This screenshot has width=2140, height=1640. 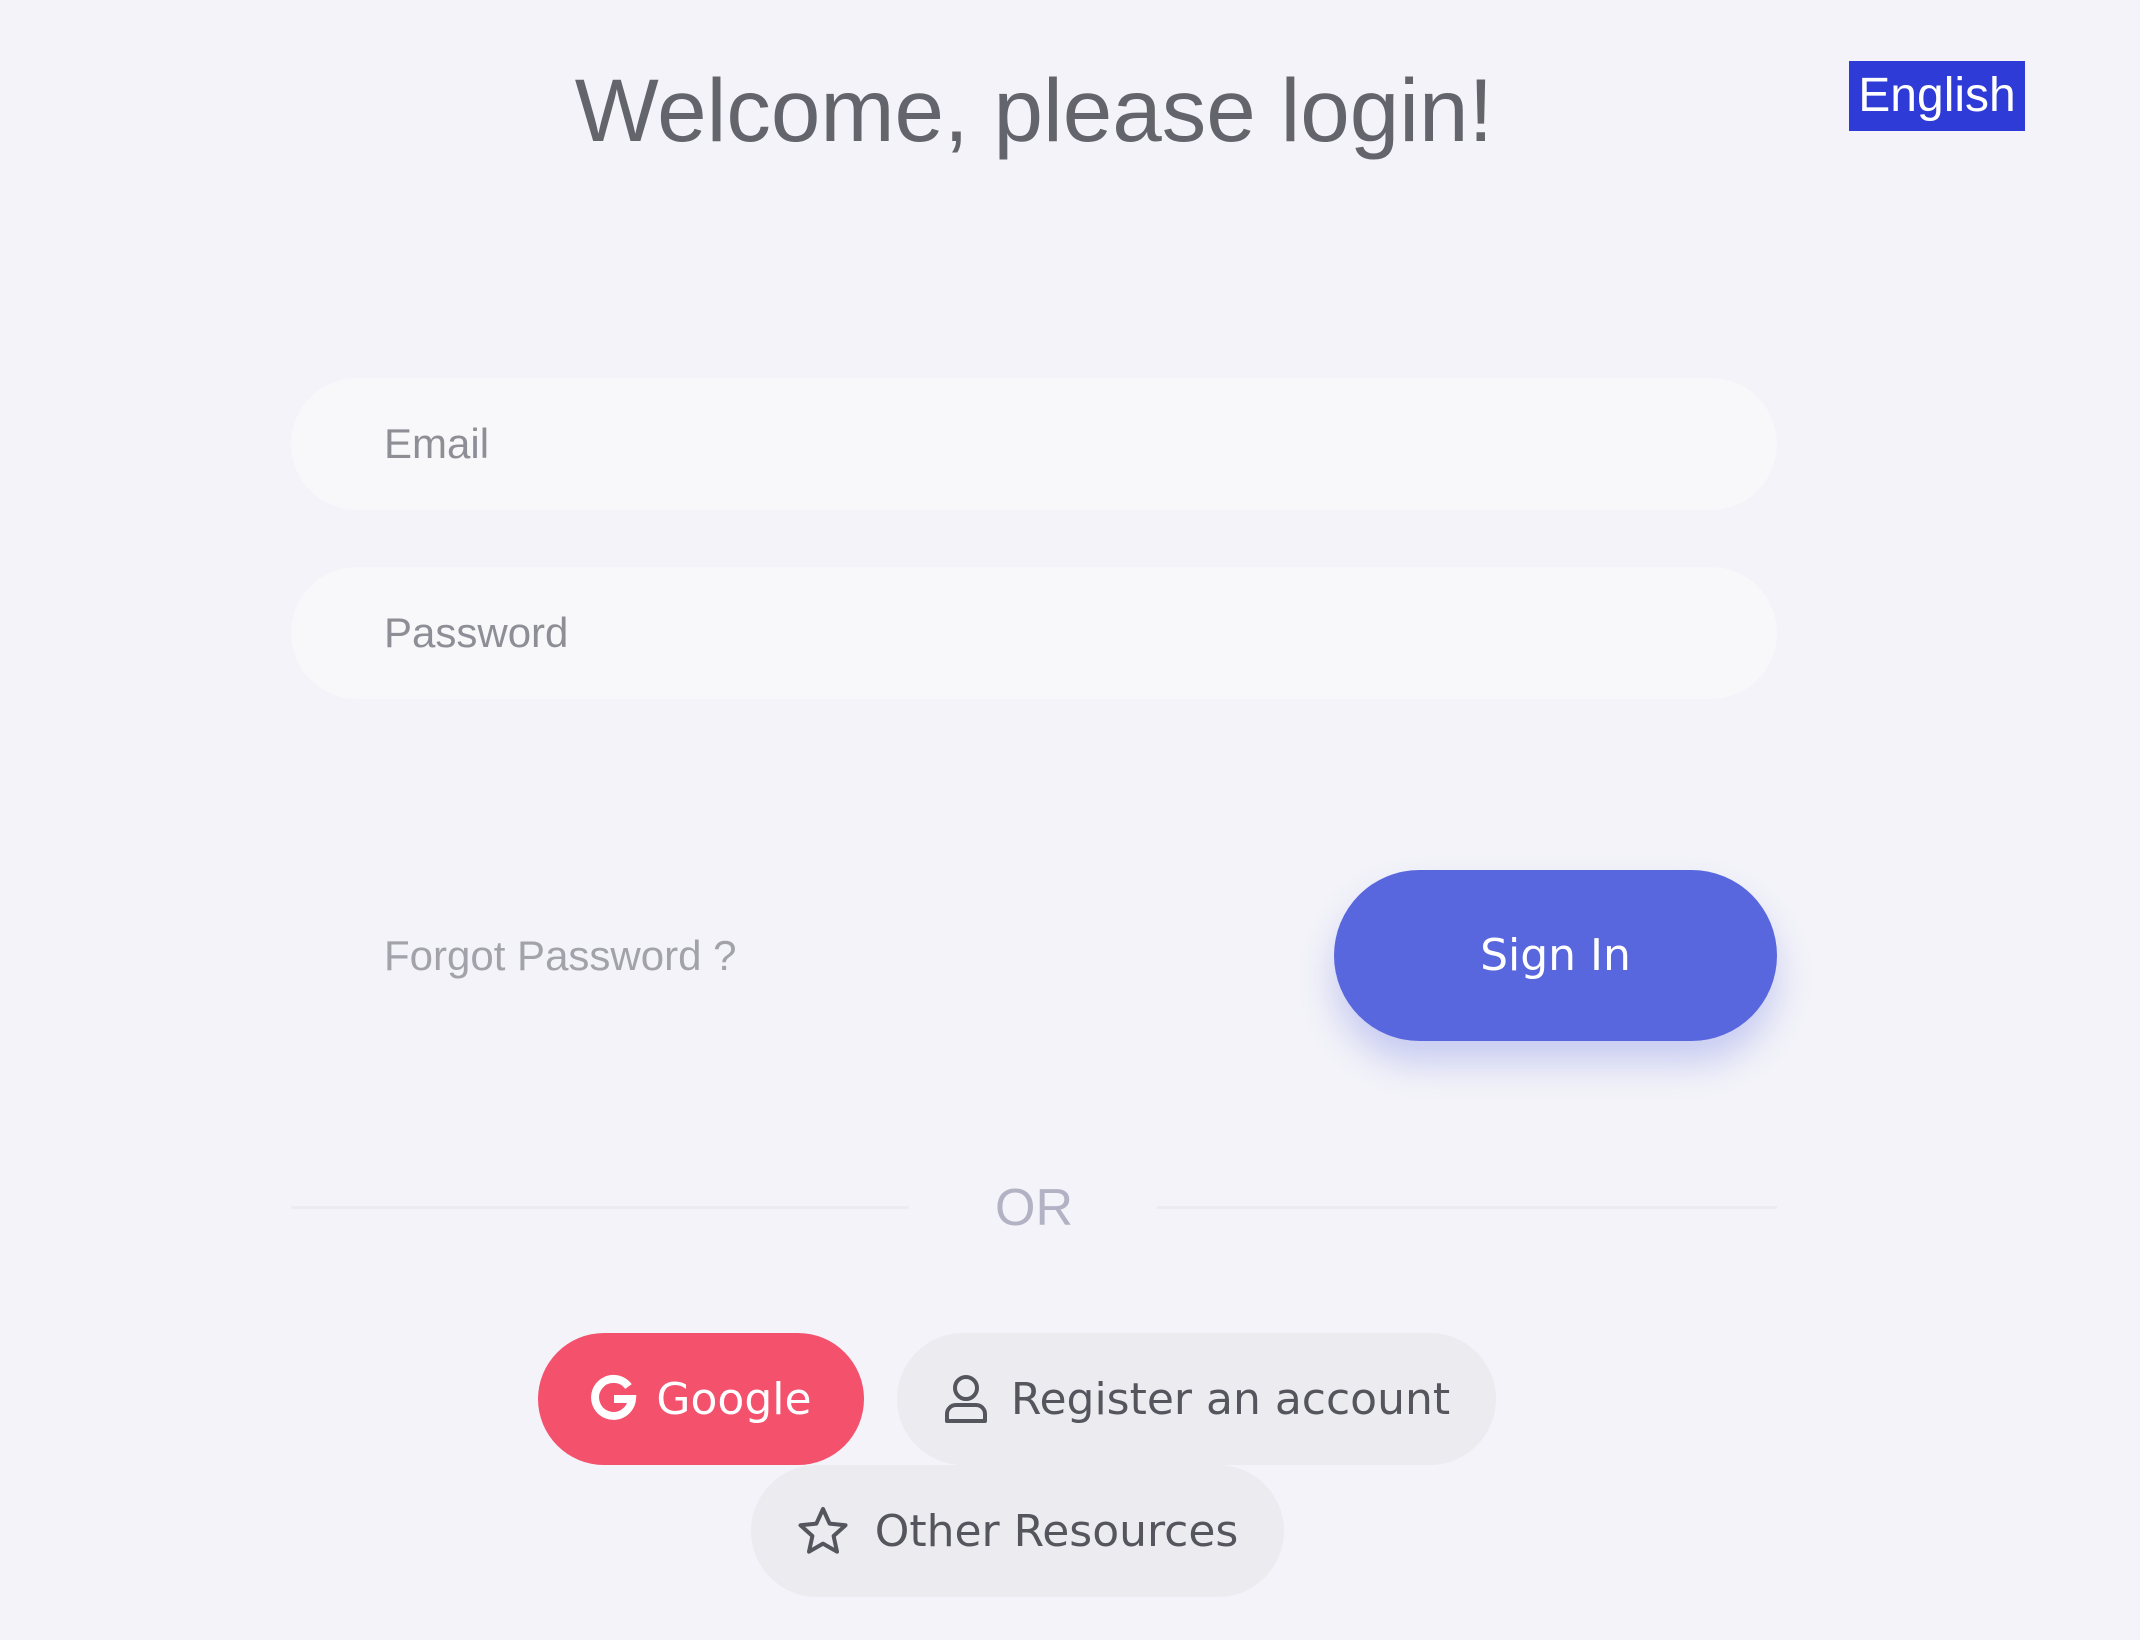 I want to click on divider-label: OR, so click(x=1034, y=1208).